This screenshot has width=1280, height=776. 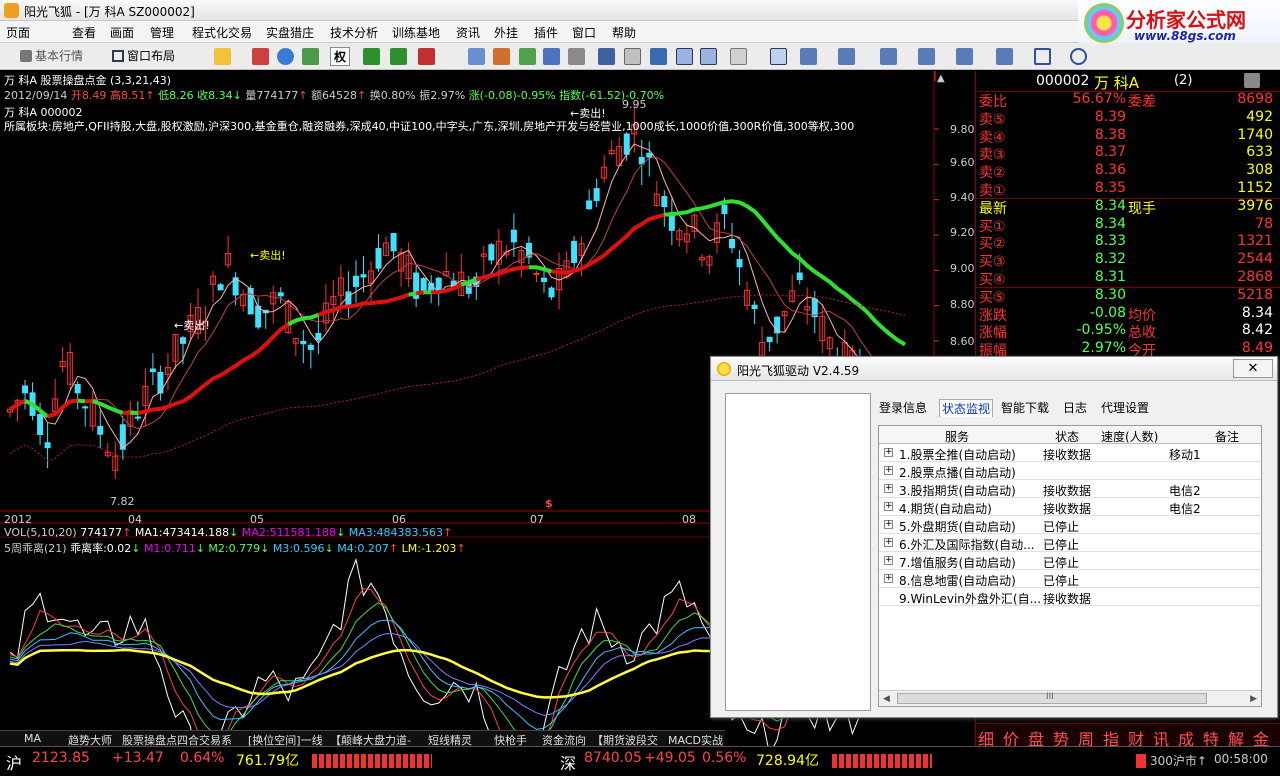 I want to click on quote-row: 涨跌 -0.08 均价 8.34, so click(x=1128, y=314).